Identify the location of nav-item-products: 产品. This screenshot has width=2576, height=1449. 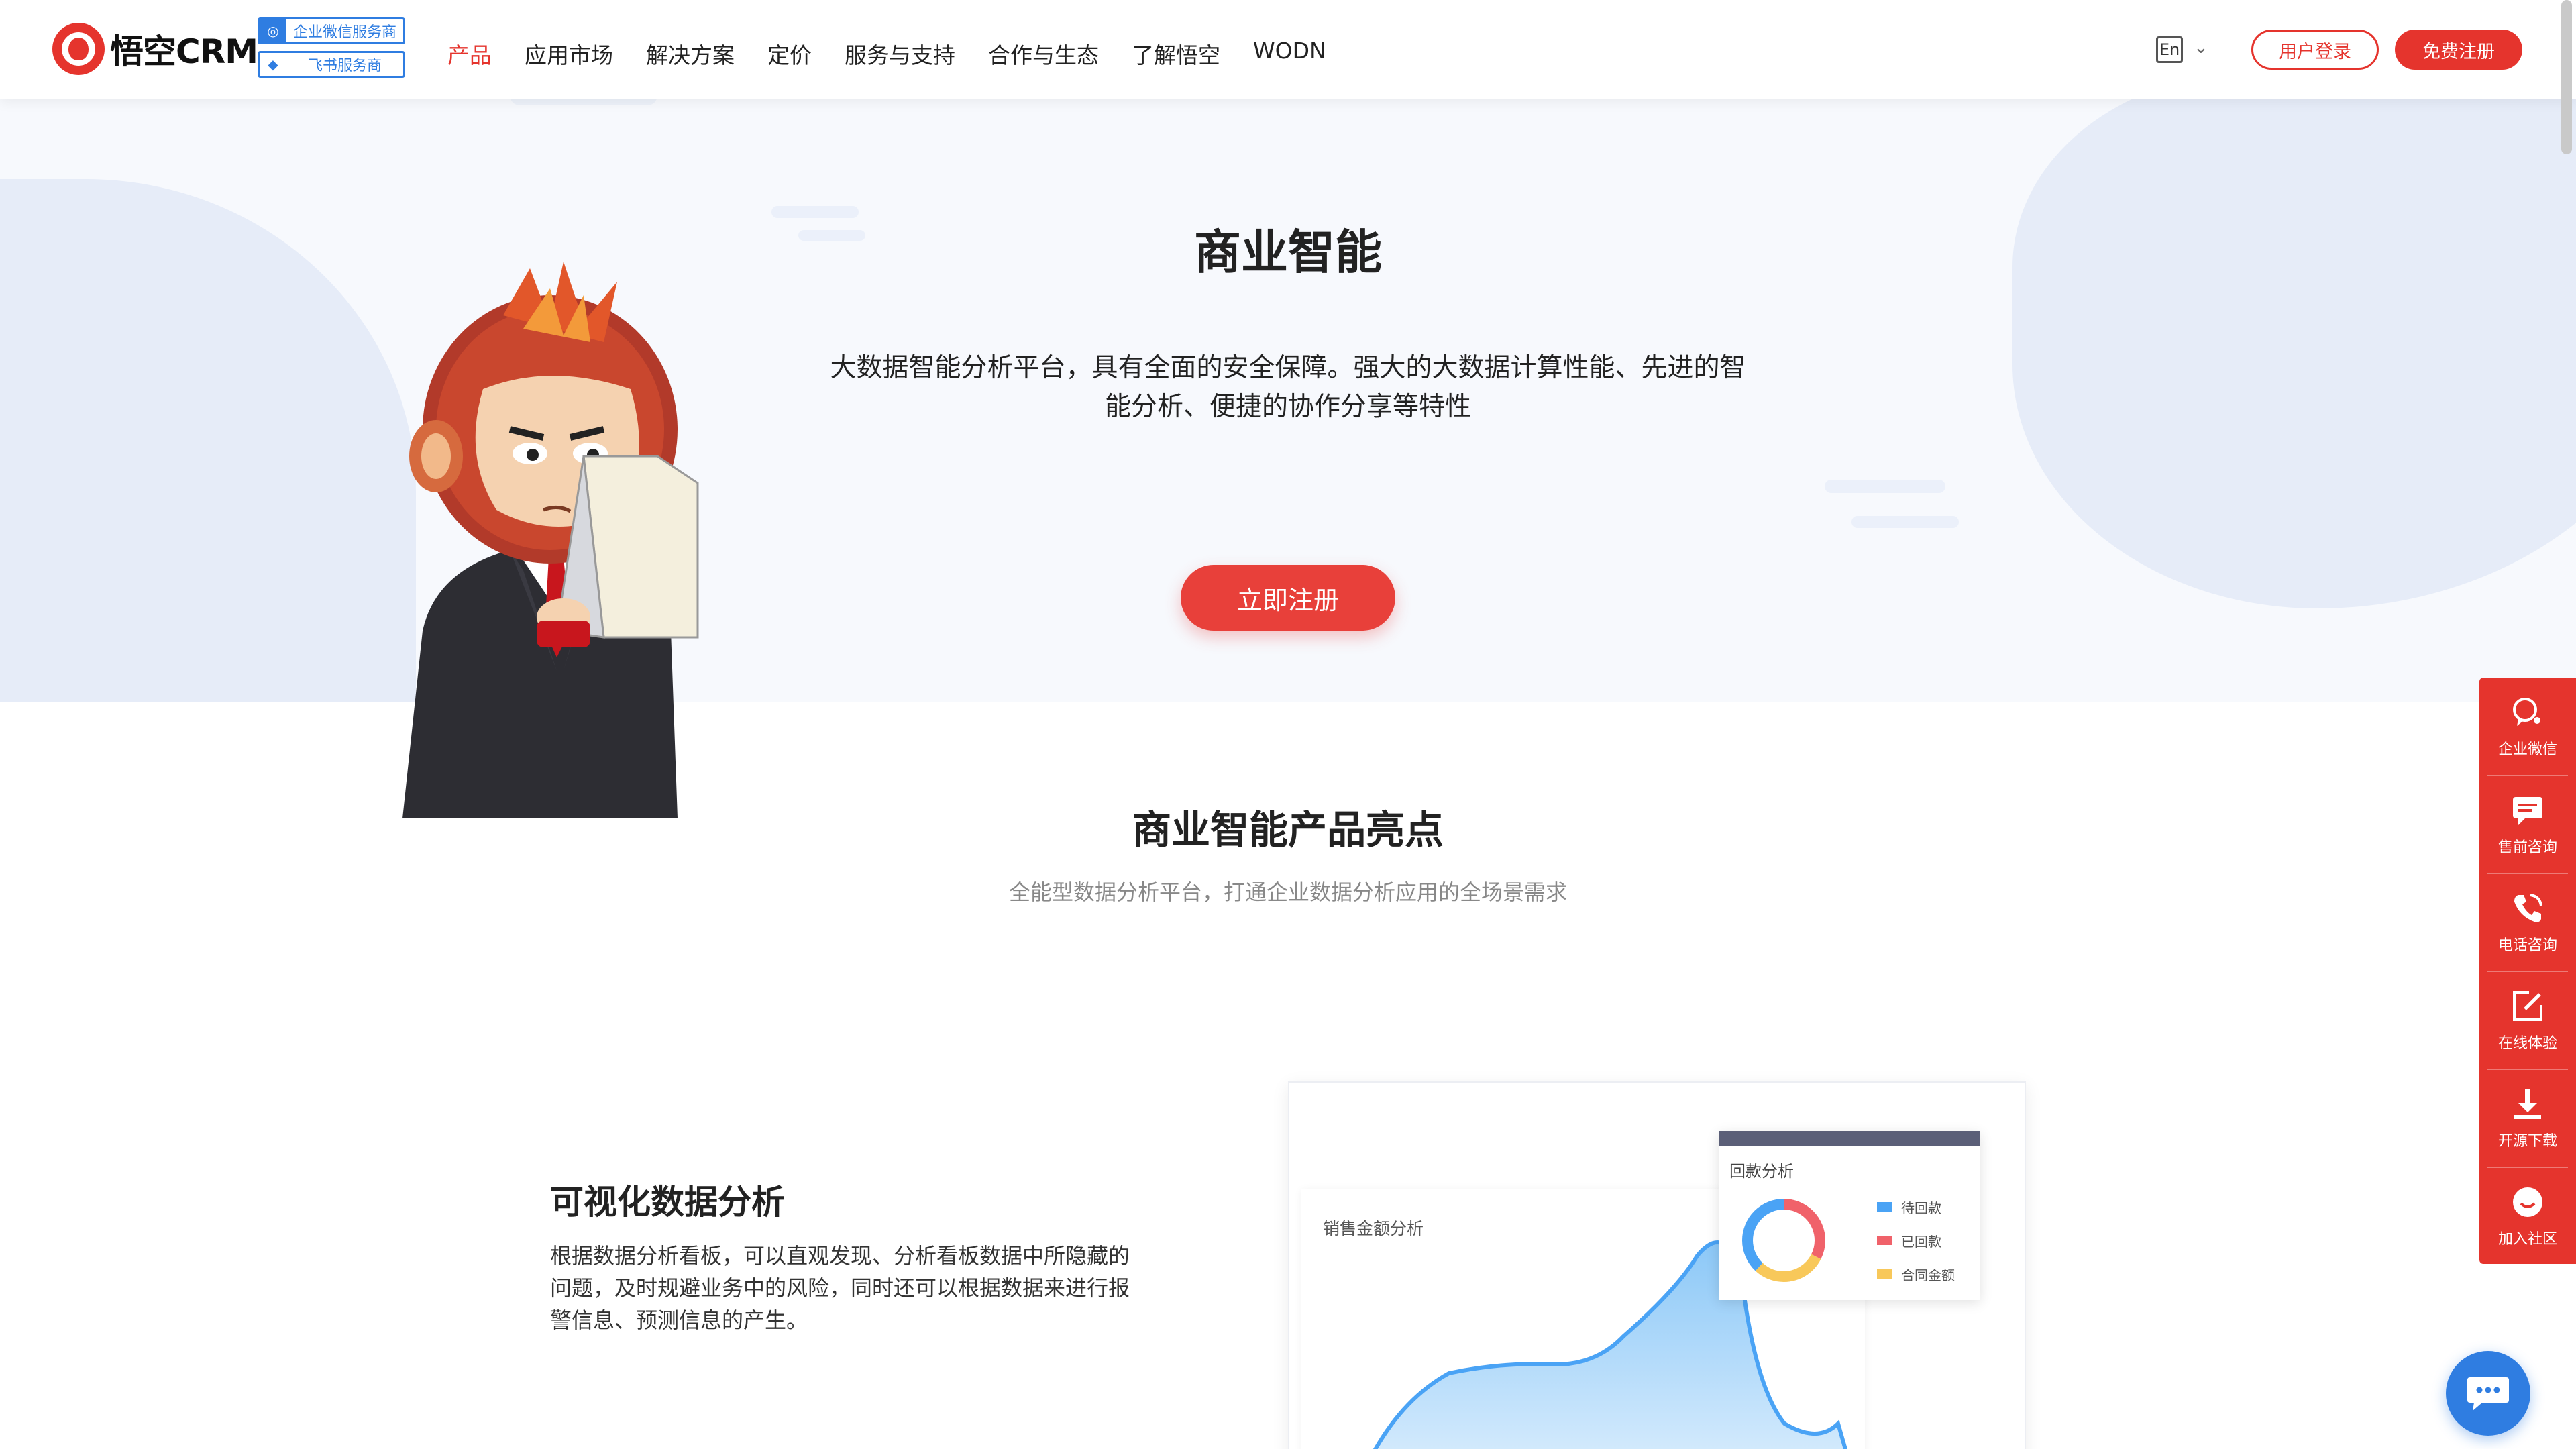
(469, 54).